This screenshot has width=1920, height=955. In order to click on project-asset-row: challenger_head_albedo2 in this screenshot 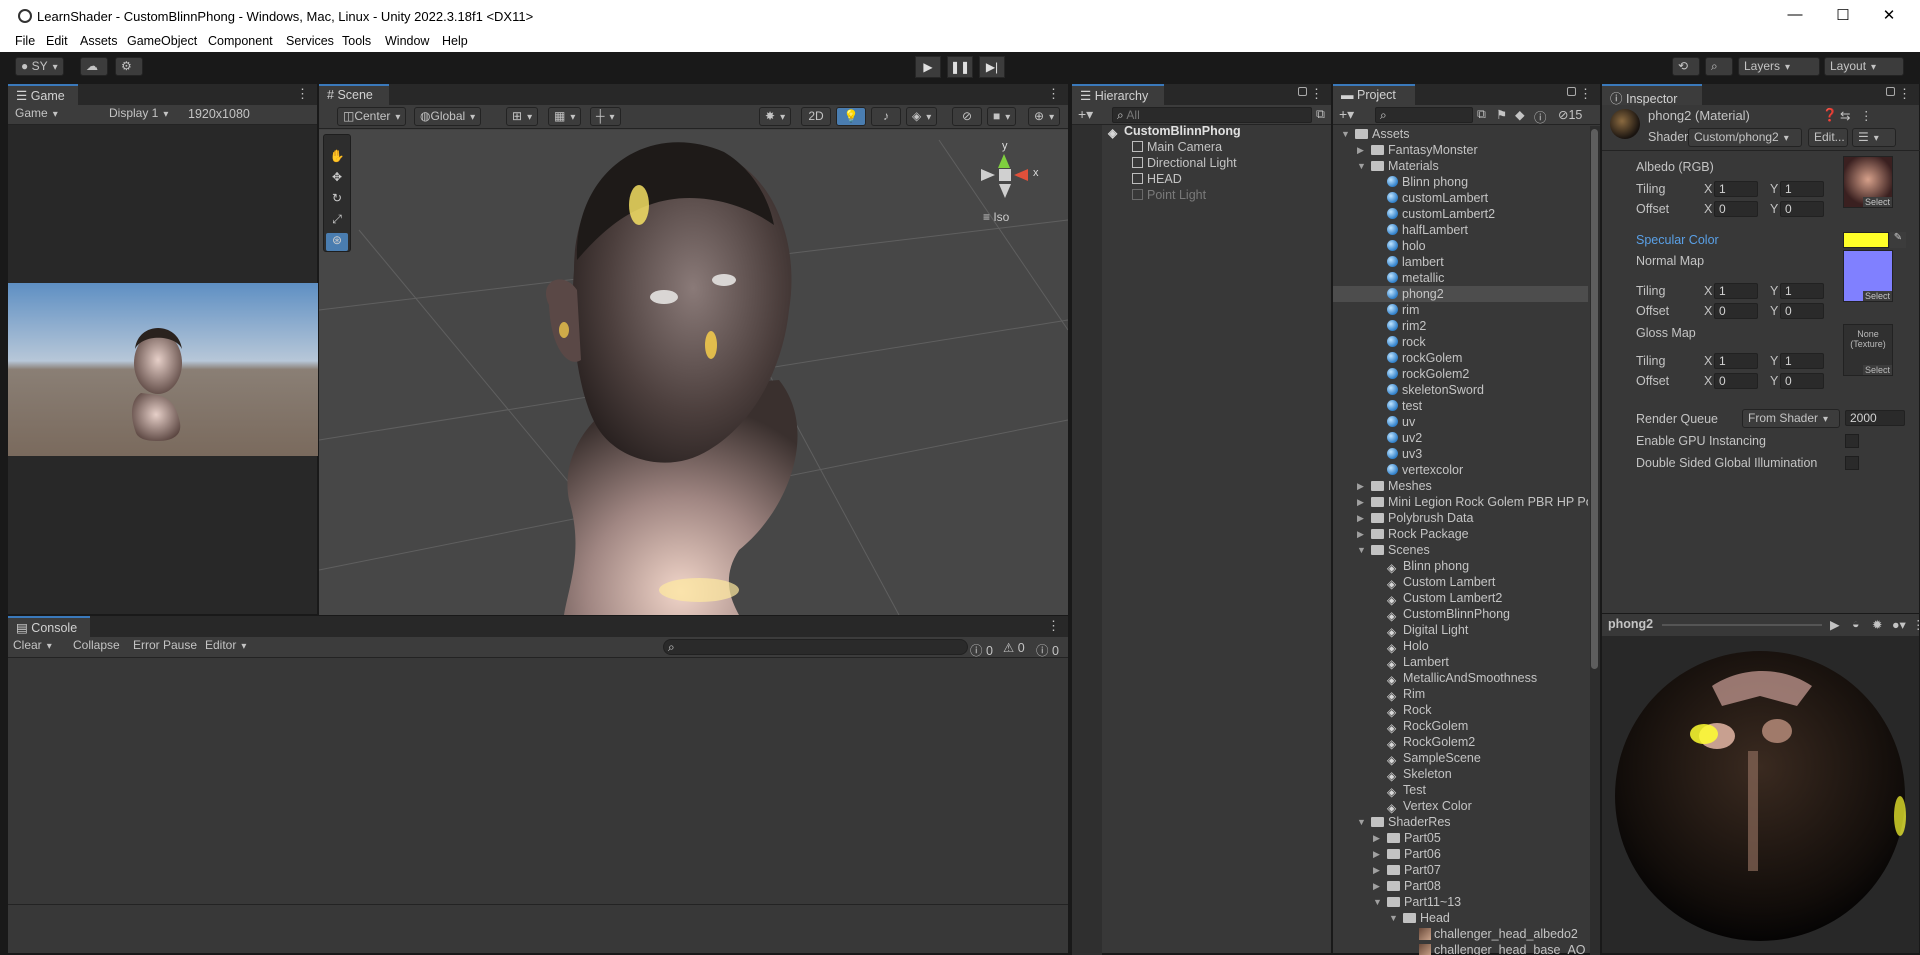, I will do `click(1460, 934)`.